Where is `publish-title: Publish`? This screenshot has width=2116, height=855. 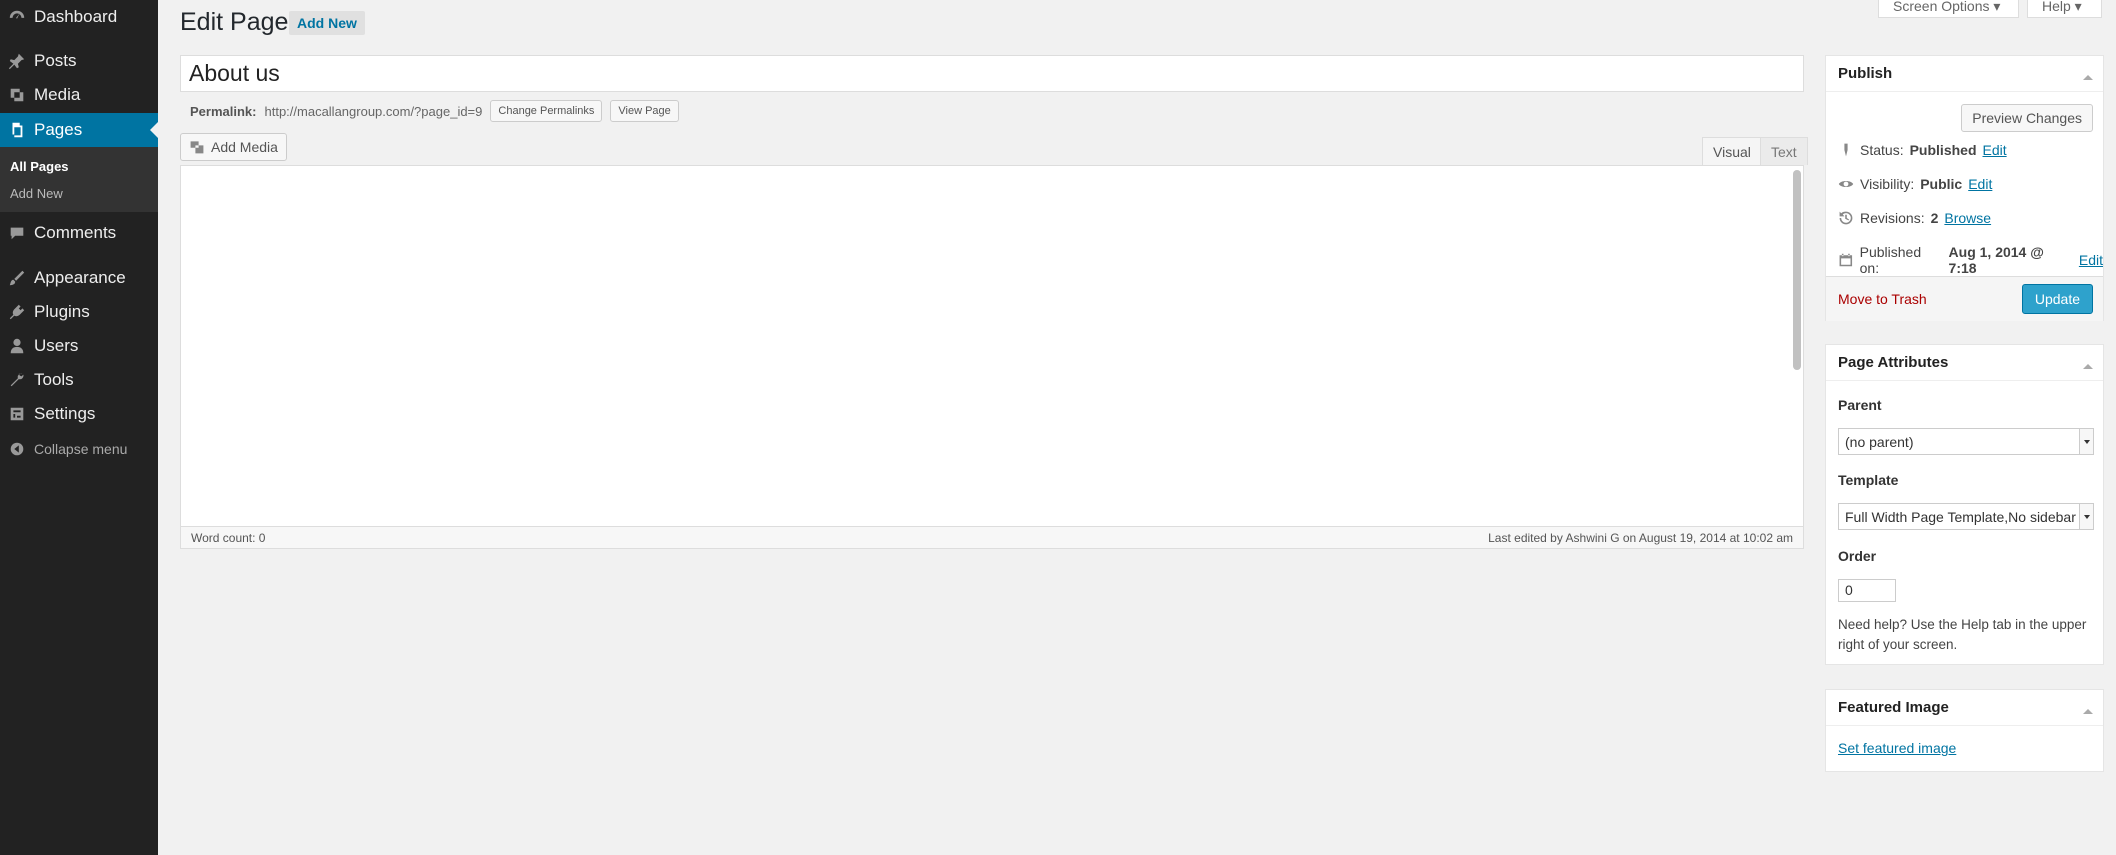
publish-title: Publish is located at coordinates (1865, 73).